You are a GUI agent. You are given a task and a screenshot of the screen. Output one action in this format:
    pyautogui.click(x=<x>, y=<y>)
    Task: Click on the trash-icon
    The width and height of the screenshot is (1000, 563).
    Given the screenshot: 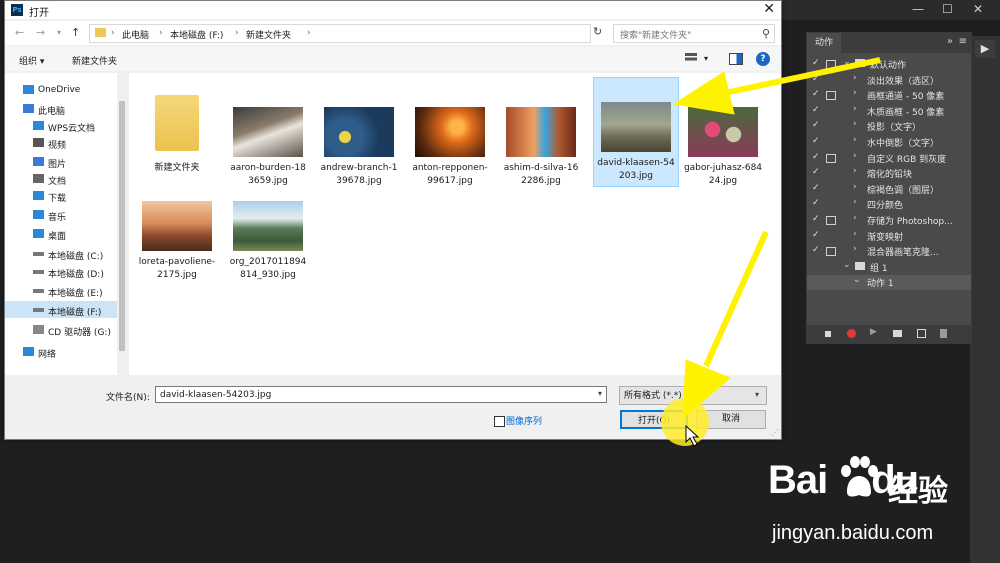 What is the action you would take?
    pyautogui.click(x=943, y=333)
    